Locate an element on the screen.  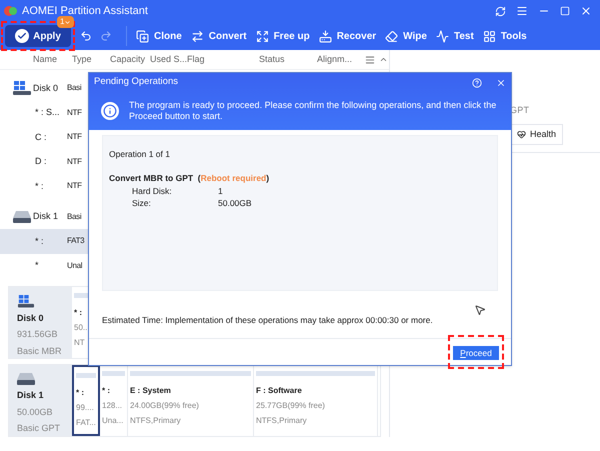
table-cell-text: C : is located at coordinates (41, 137).